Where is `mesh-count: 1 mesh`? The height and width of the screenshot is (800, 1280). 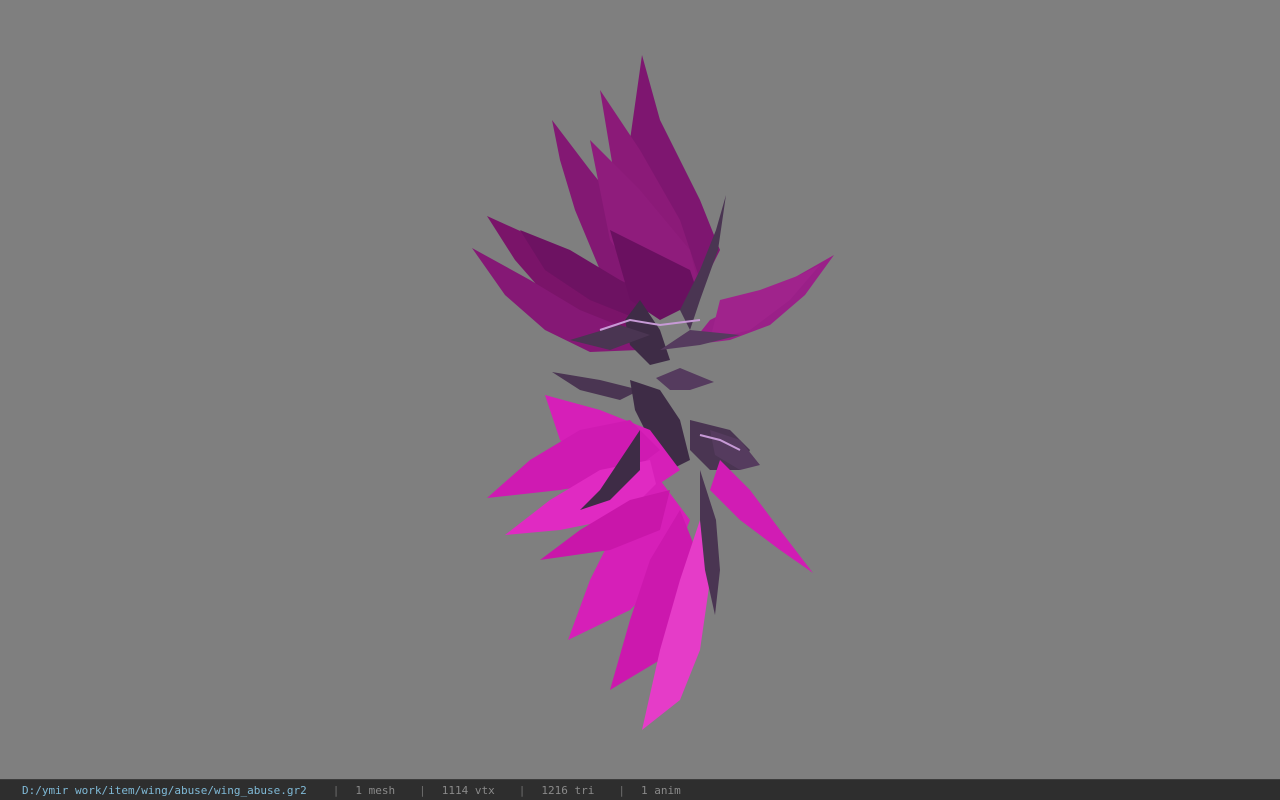
mesh-count: 1 mesh is located at coordinates (375, 790).